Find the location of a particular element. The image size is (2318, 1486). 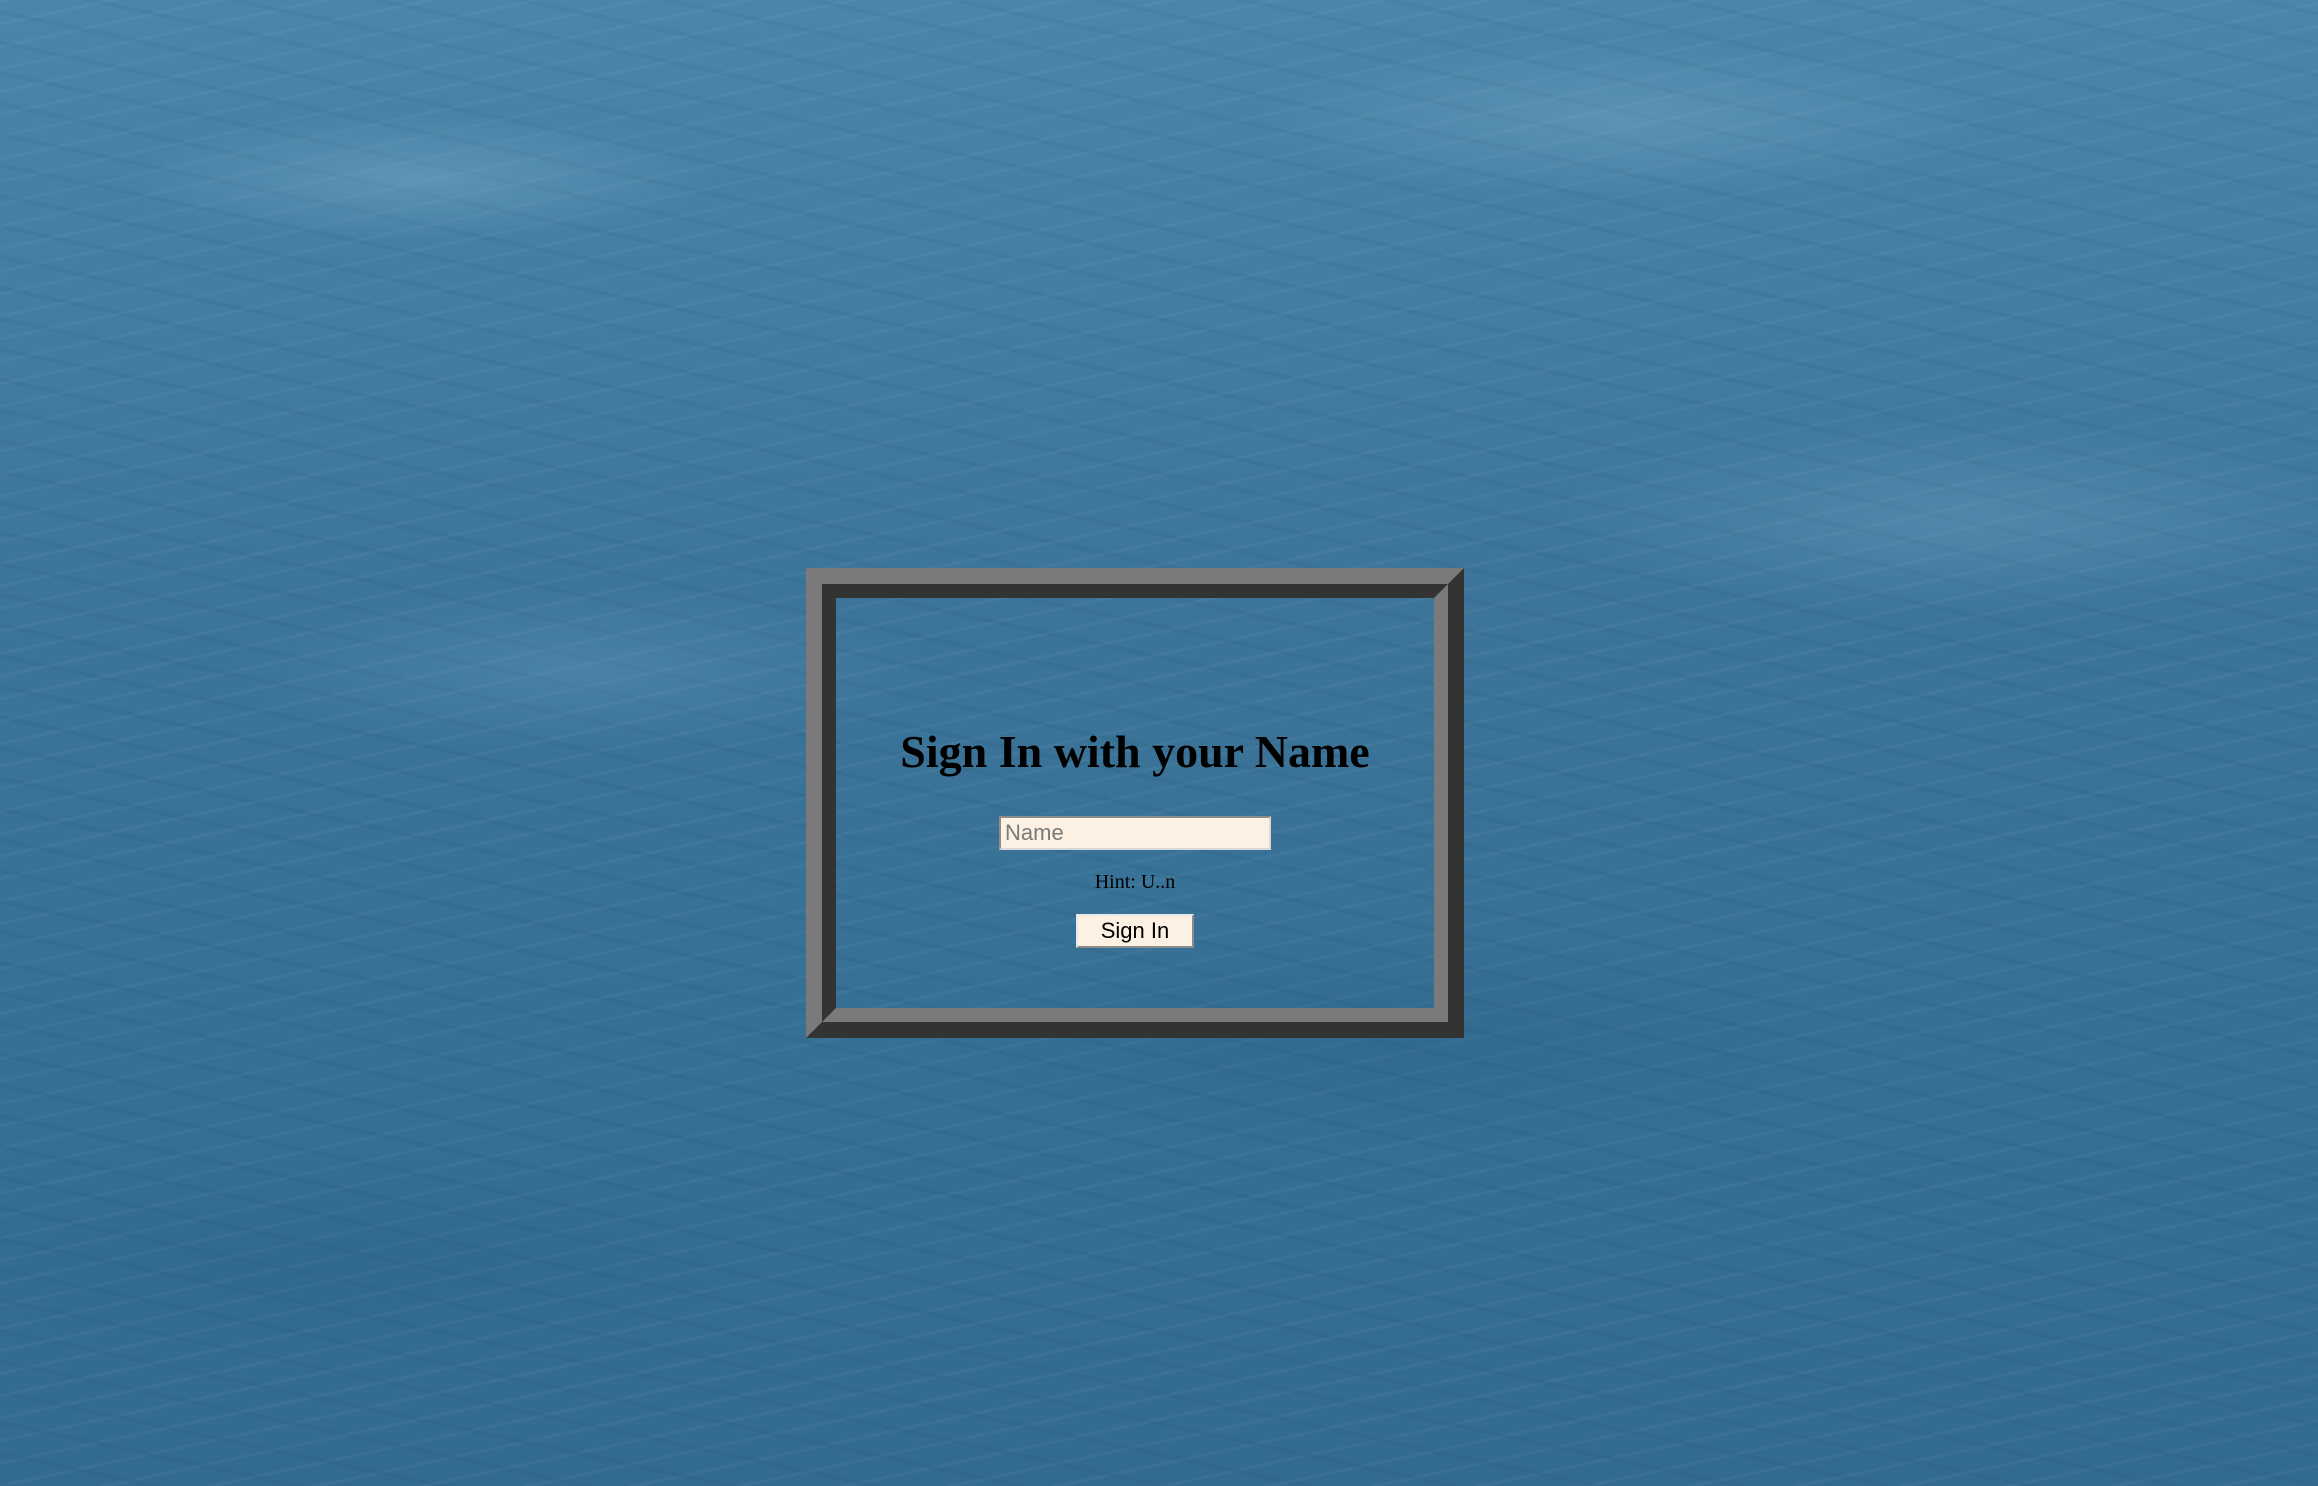

name-input is located at coordinates (1135, 833).